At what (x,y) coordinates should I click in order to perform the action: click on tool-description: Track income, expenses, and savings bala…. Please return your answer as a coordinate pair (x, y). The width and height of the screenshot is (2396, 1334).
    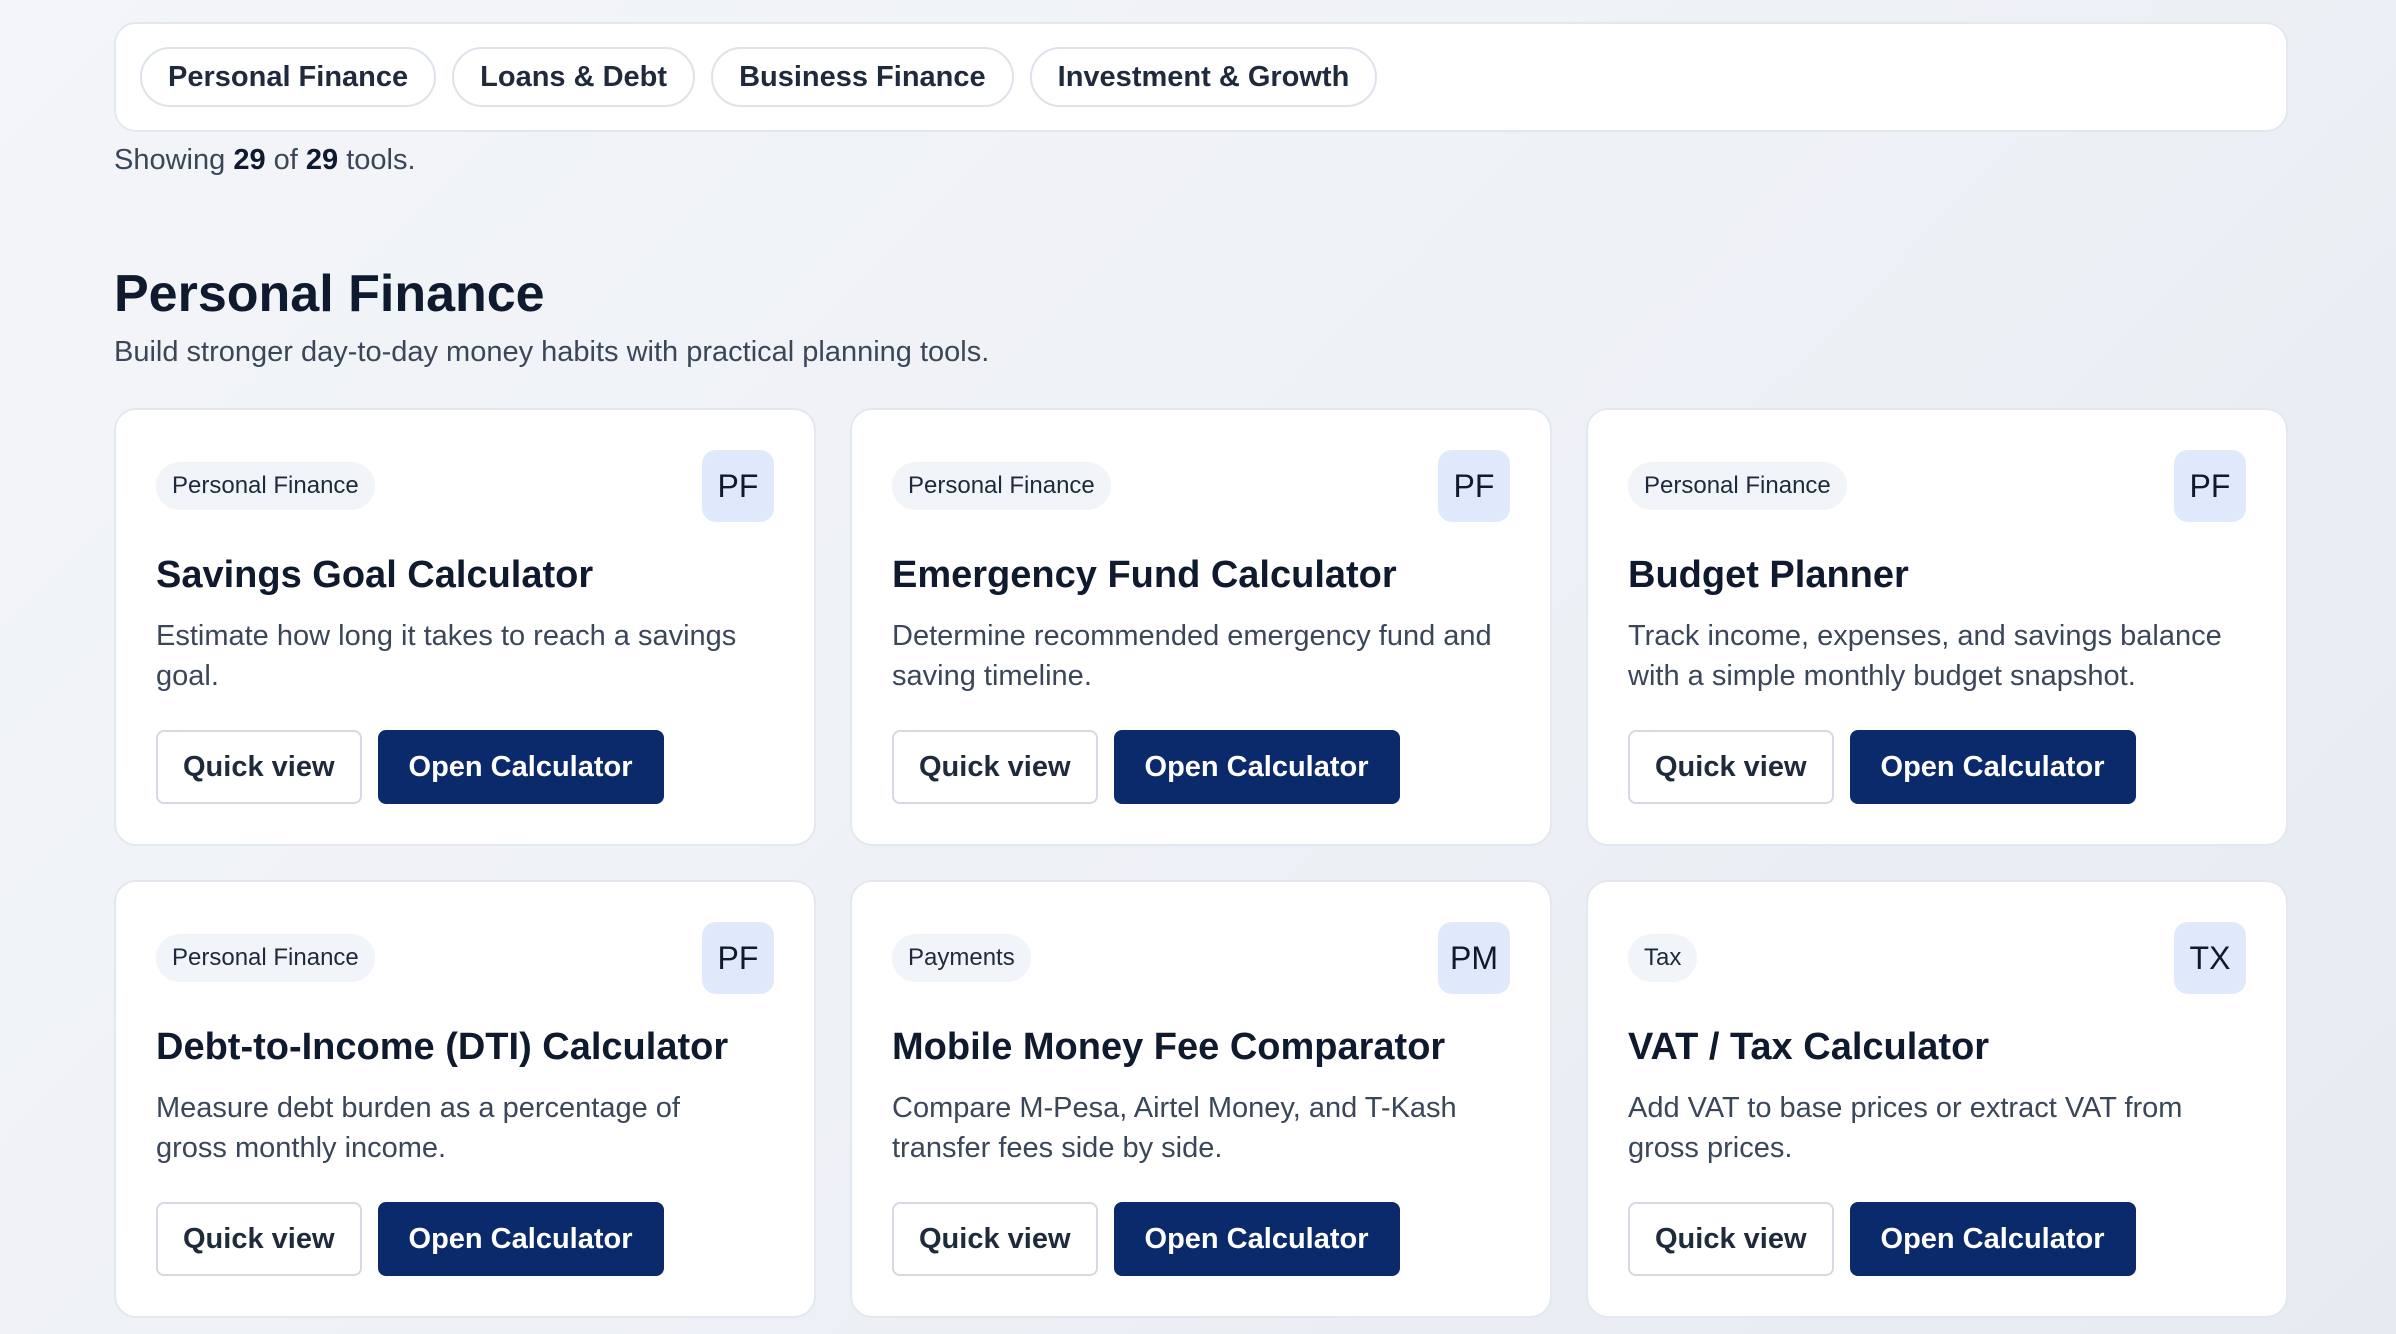
    Looking at the image, I should click on (1925, 656).